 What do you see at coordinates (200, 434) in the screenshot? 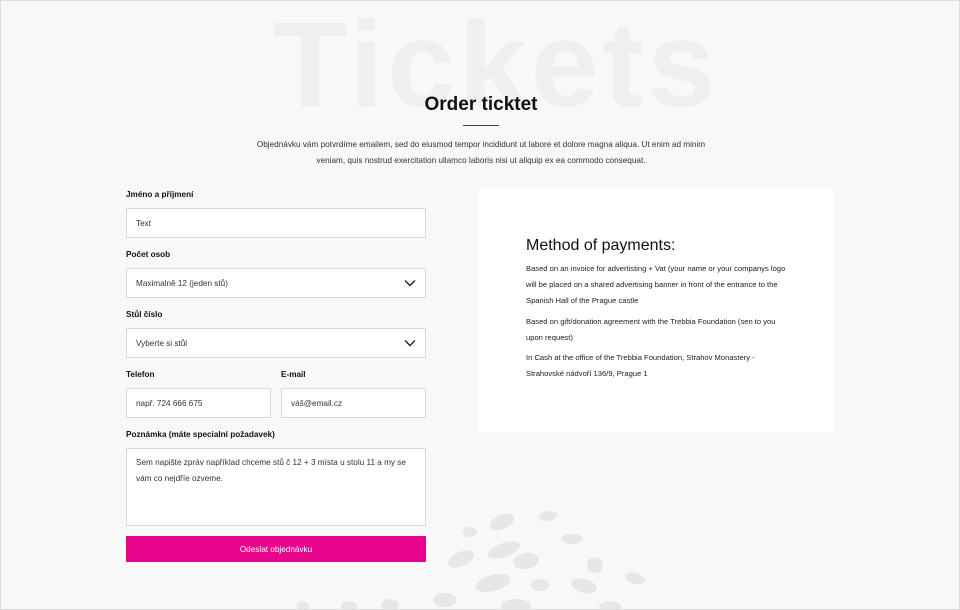
I see `note-label: Poznámka (máte specialní požadavek)` at bounding box center [200, 434].